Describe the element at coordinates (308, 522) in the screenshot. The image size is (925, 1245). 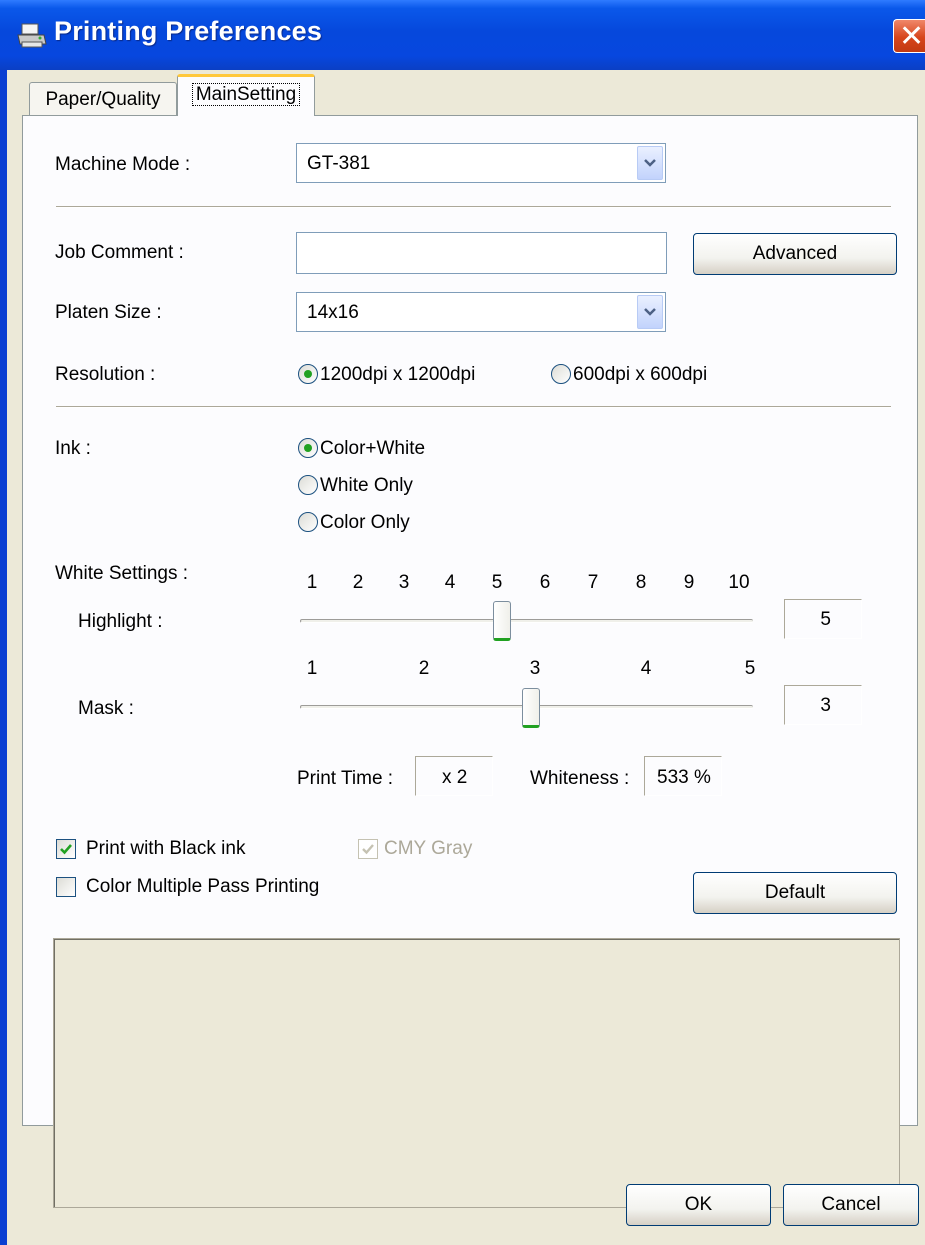
I see `ink-color-only-radio` at that location.